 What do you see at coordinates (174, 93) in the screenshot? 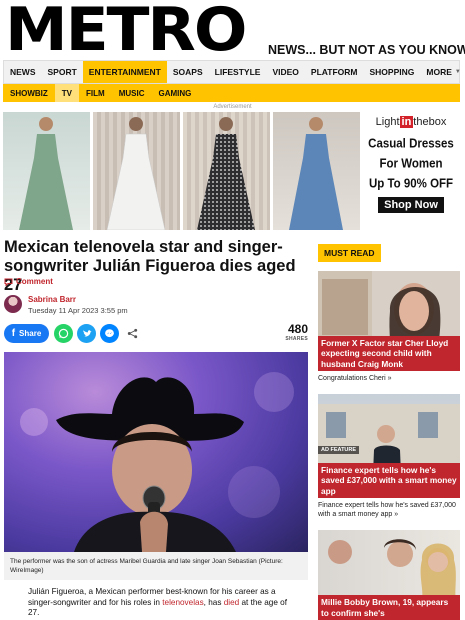
I see `subnav-item-gaming: GAMING` at bounding box center [174, 93].